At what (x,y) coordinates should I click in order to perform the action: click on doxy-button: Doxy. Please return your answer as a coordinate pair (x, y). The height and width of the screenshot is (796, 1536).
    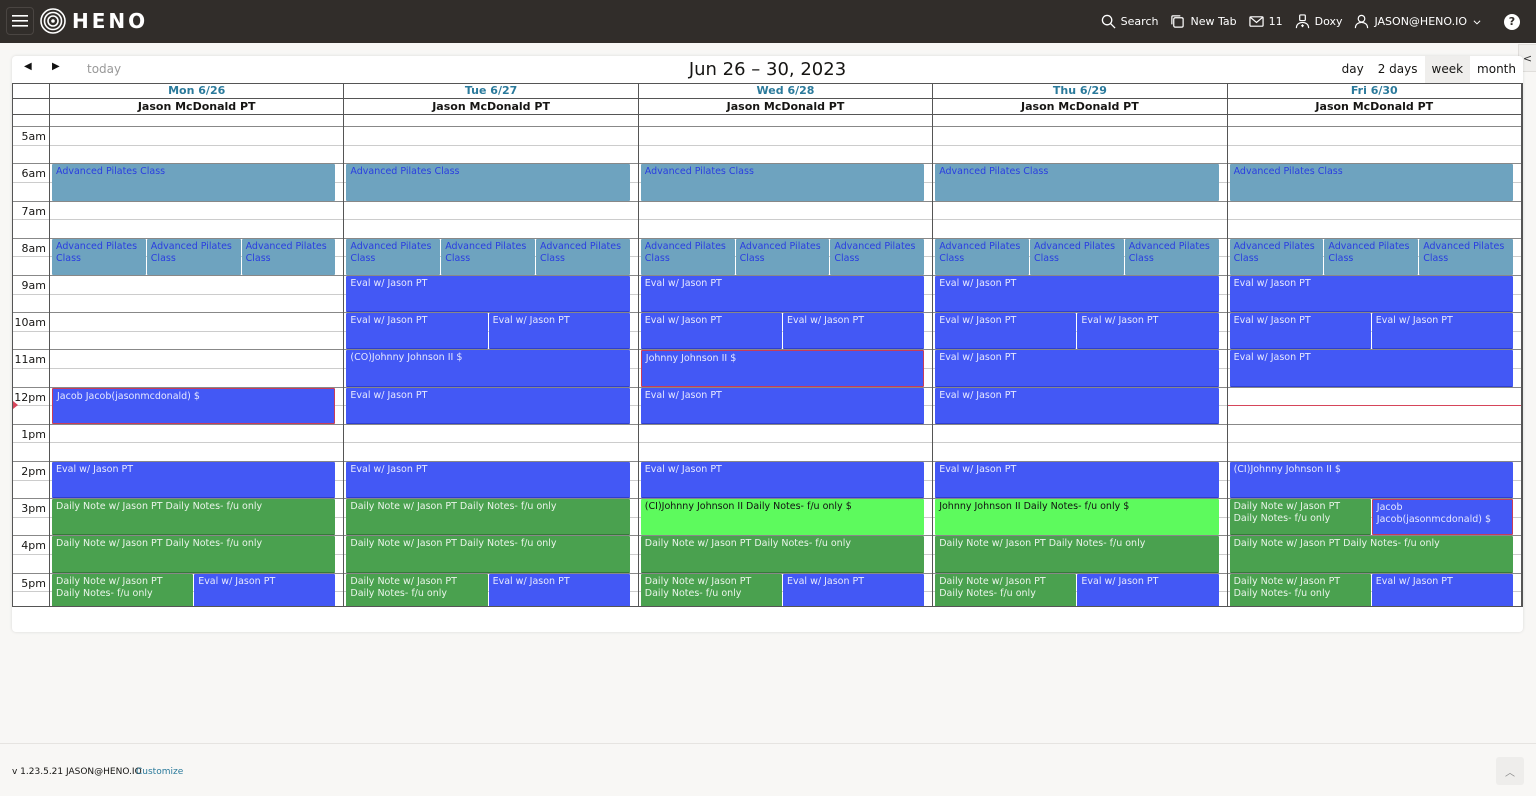
    Looking at the image, I should click on (1318, 21).